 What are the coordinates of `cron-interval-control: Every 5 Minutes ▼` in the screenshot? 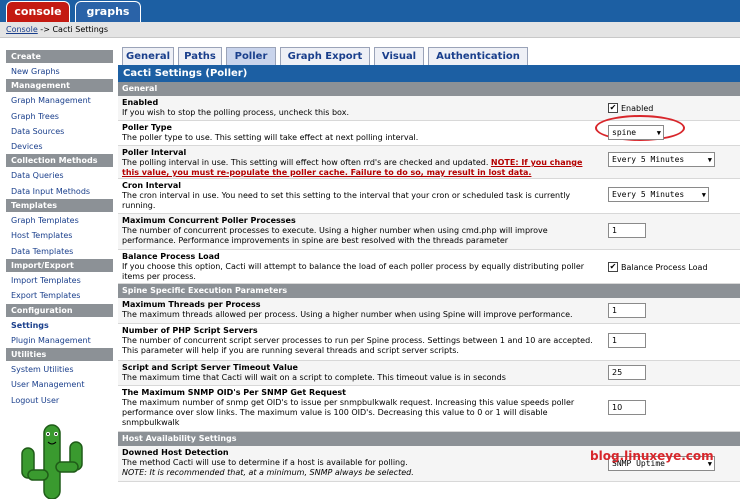 It's located at (658, 194).